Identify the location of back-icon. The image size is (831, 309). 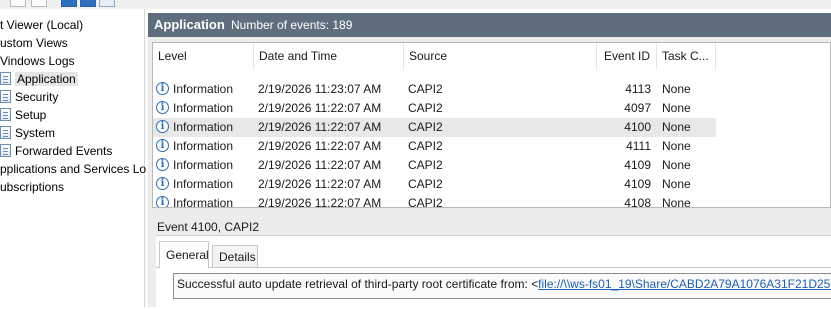
(18, 3).